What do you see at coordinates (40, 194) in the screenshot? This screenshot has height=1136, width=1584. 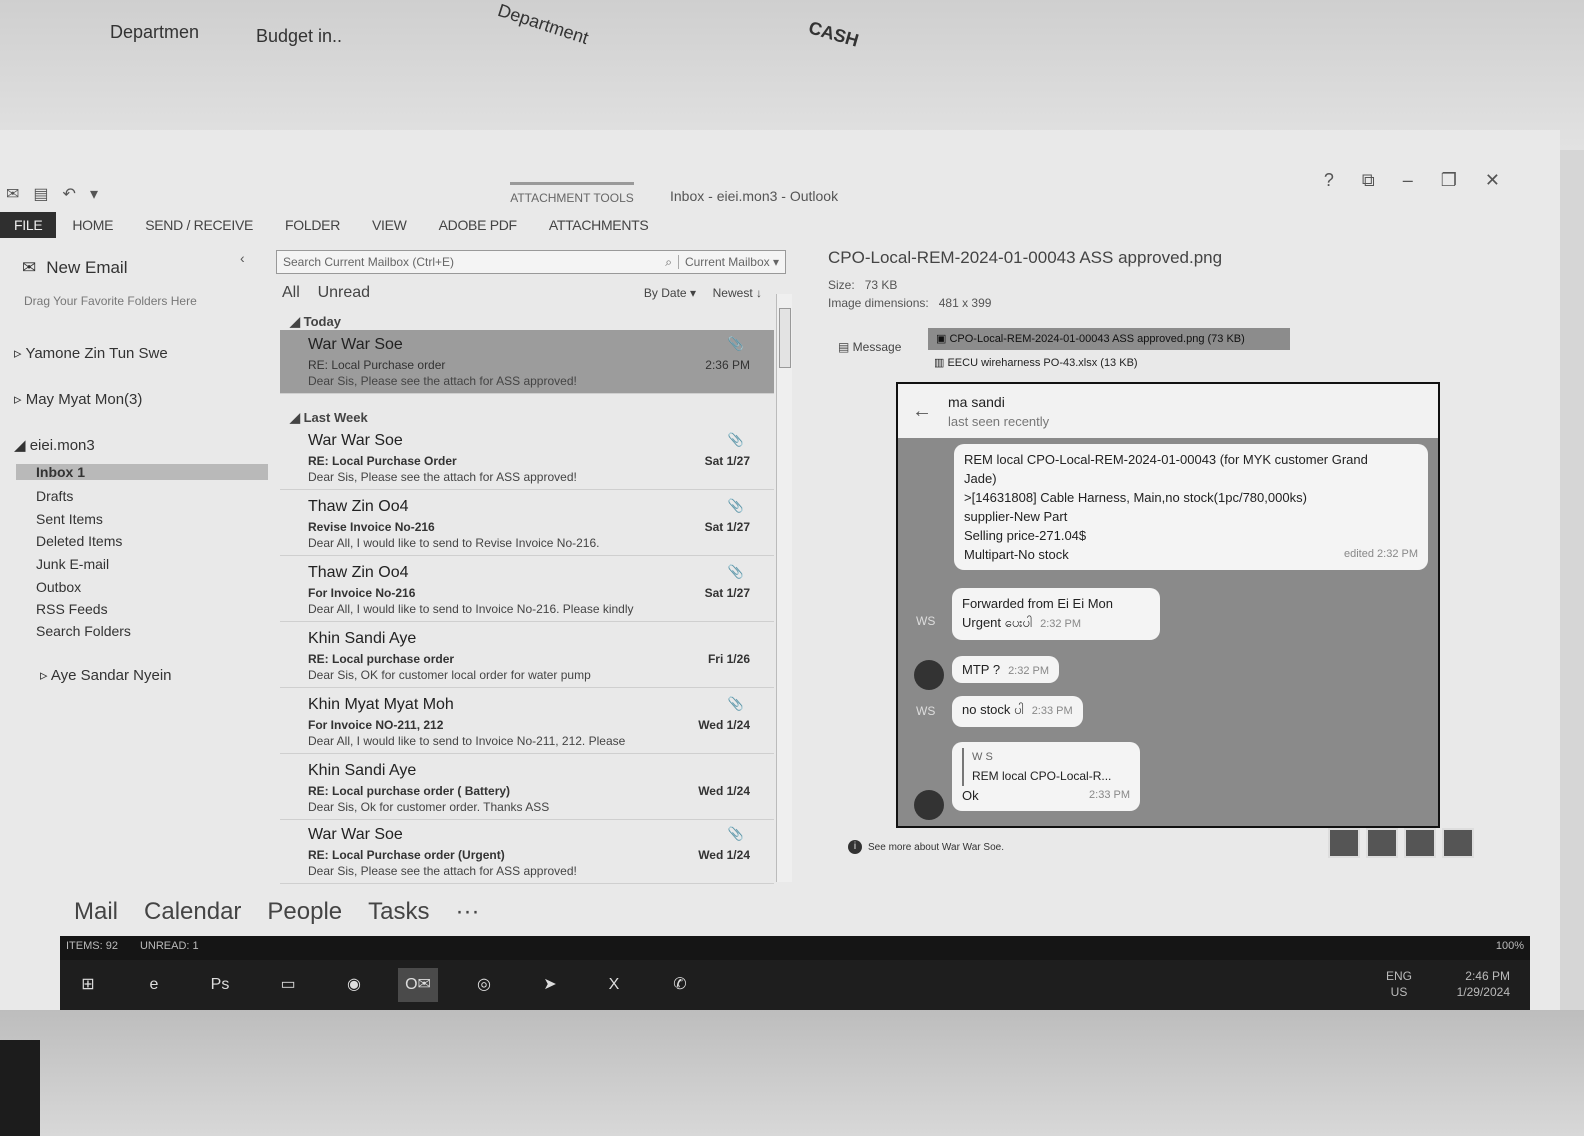 I see `save-icon: ▤` at bounding box center [40, 194].